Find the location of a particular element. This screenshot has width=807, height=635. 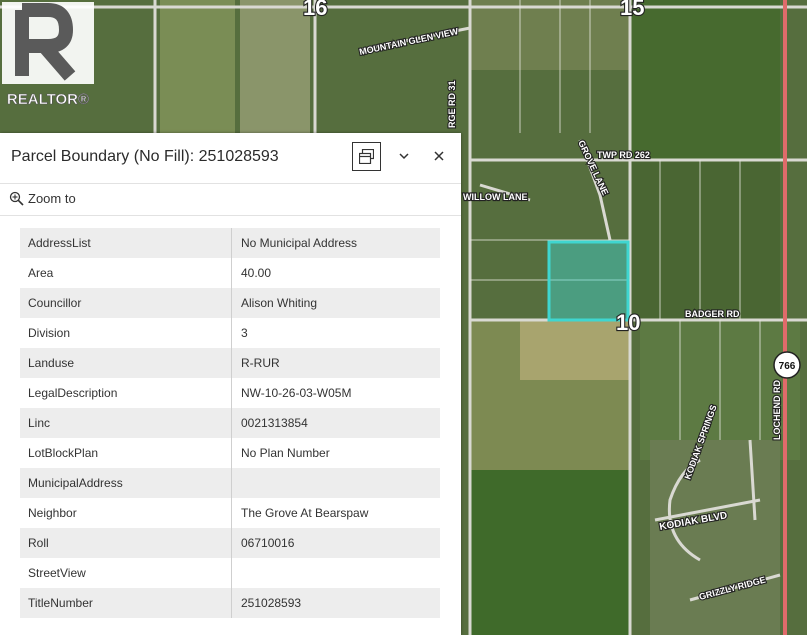

table-row: Area 40.00 is located at coordinates (230, 273).